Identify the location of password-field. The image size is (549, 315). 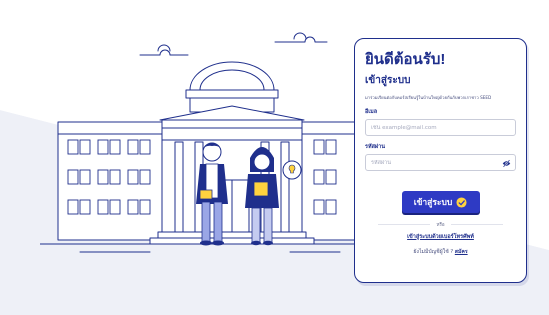
(440, 162).